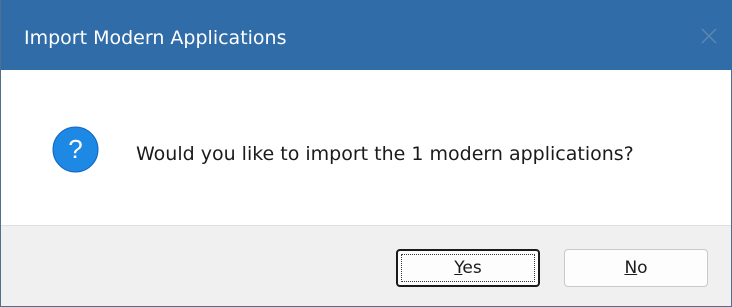 Image resolution: width=732 pixels, height=307 pixels. I want to click on close-button, so click(709, 36).